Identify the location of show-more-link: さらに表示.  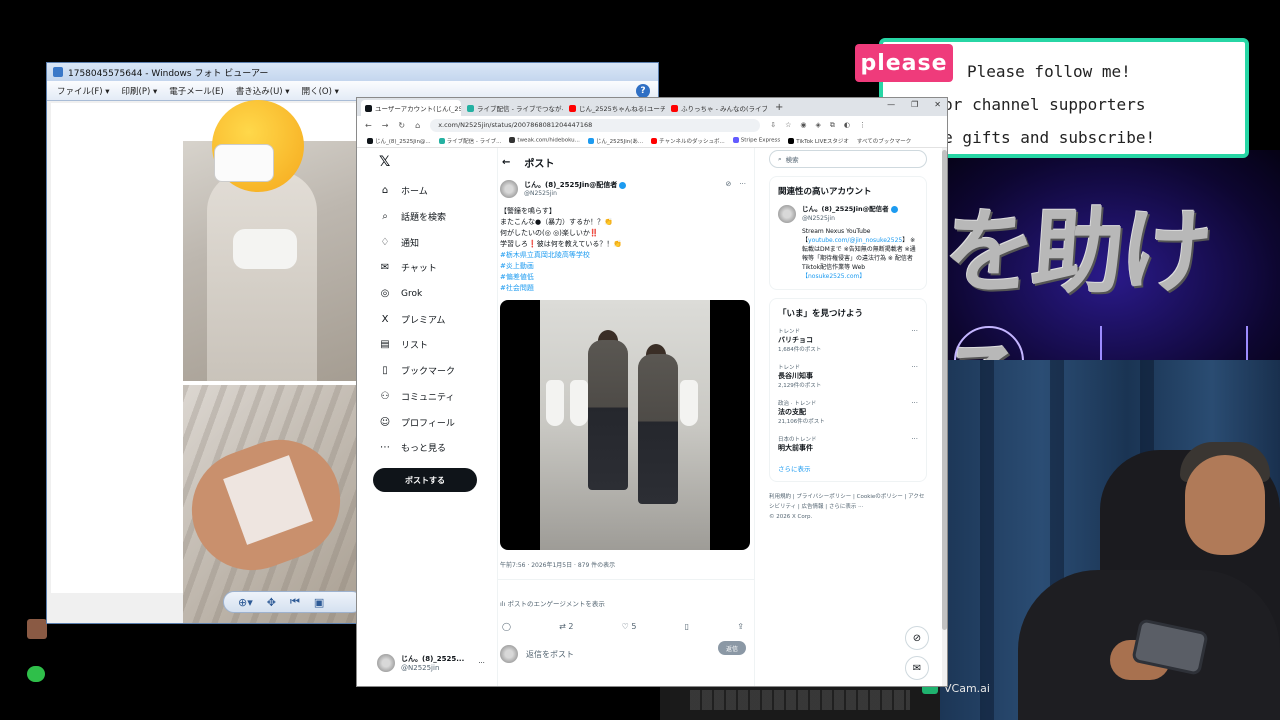
(848, 468).